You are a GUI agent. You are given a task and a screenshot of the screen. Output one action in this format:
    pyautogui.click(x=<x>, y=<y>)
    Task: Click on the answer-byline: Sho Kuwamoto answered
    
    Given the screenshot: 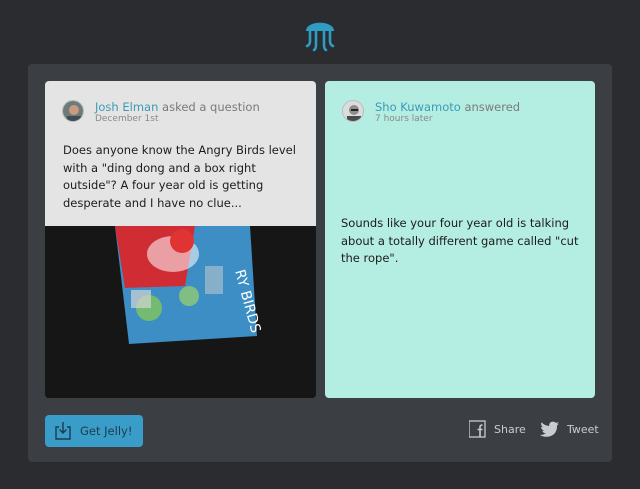 What is the action you would take?
    pyautogui.click(x=447, y=107)
    